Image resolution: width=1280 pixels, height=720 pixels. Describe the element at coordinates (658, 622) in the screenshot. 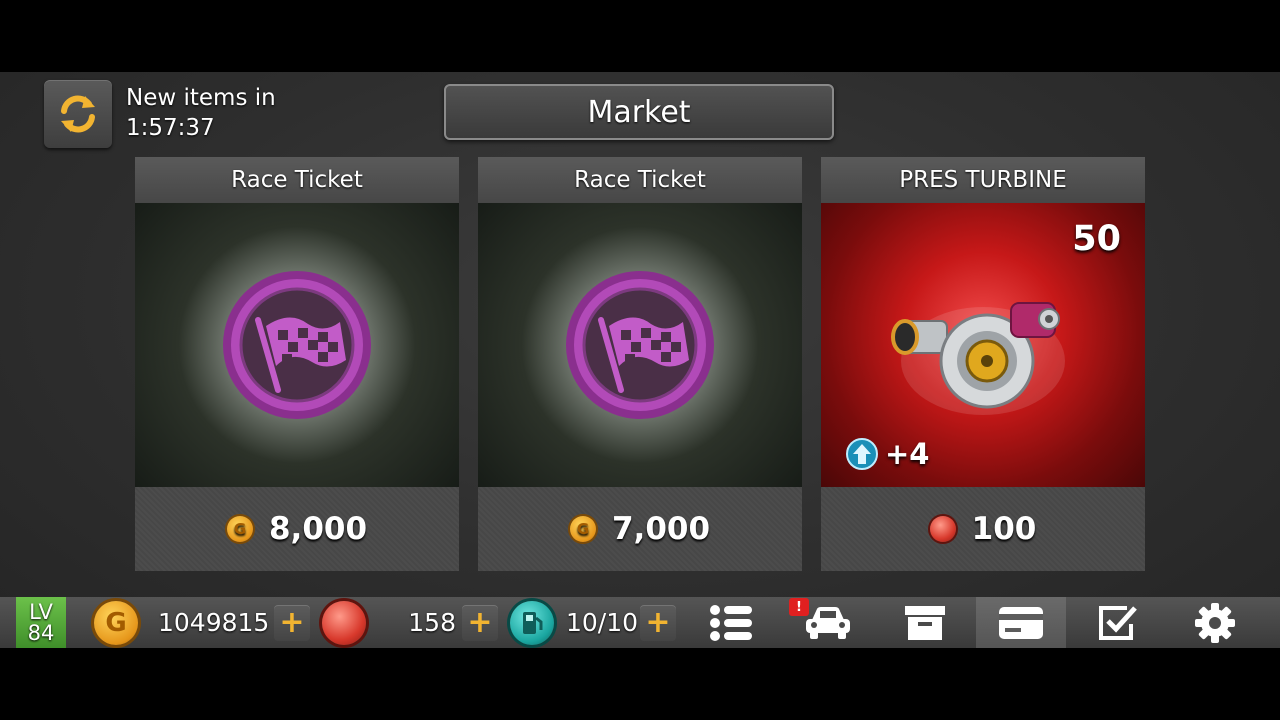

I see `add-fuel-button: +` at that location.